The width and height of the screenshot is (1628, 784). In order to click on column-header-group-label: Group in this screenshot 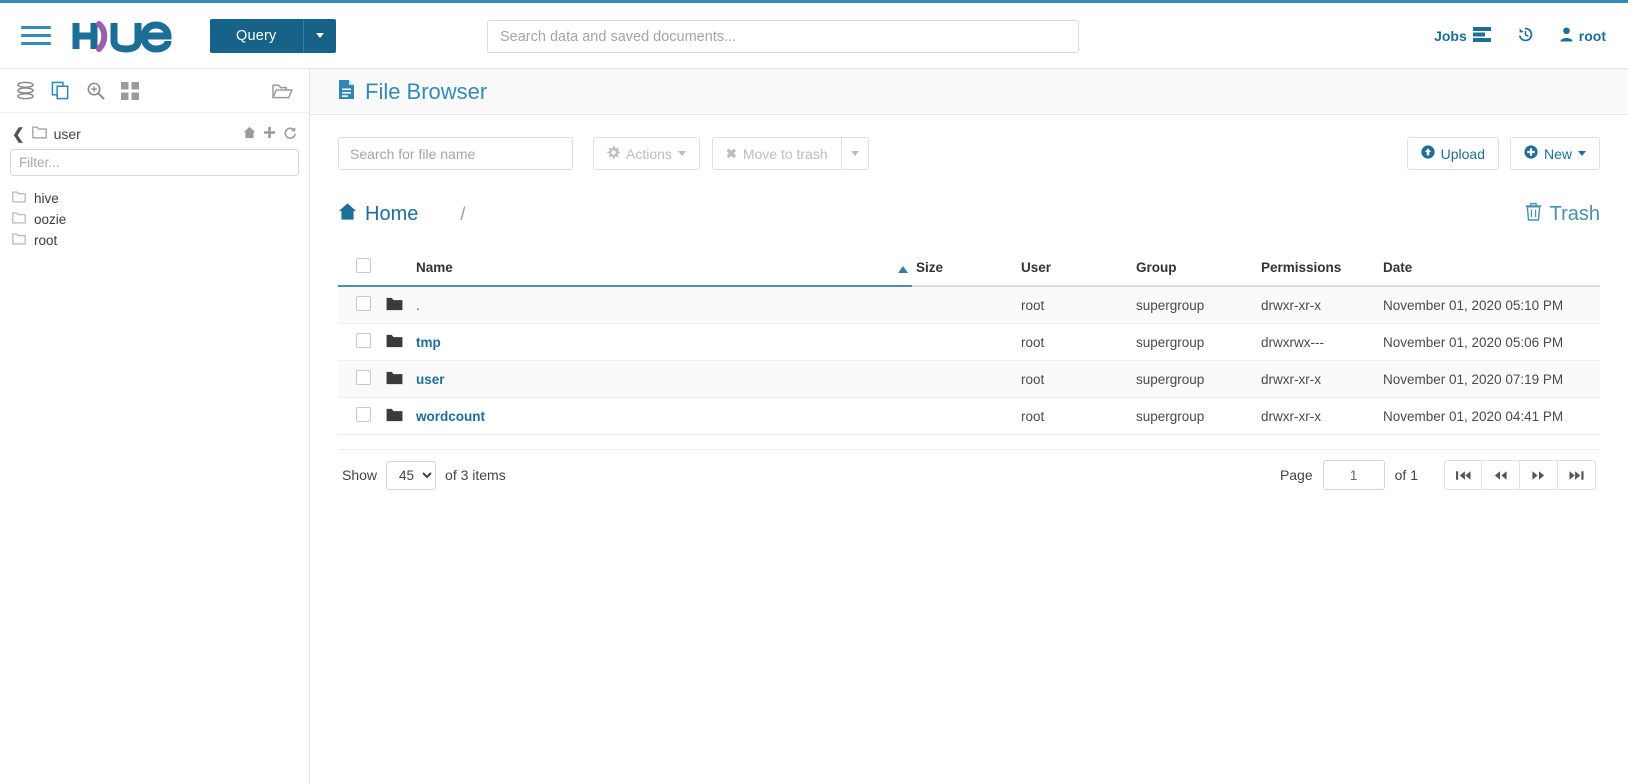, I will do `click(1156, 267)`.